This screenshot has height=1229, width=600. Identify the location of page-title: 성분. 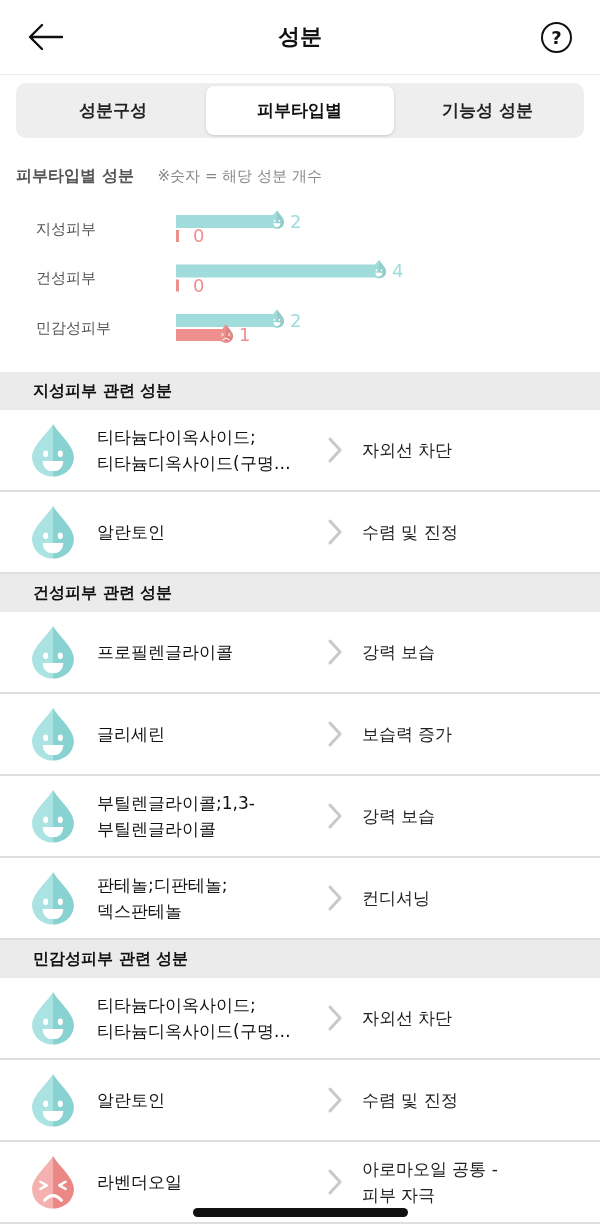
(300, 37).